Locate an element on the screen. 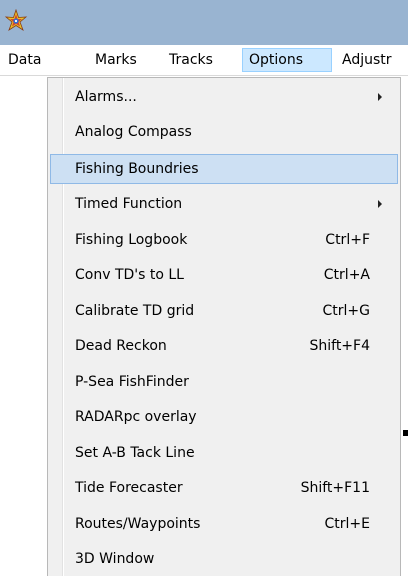 This screenshot has height=576, width=408. menu-item-conv-tds-to-ll: Conv TD's to LL Ctrl+A is located at coordinates (224, 275).